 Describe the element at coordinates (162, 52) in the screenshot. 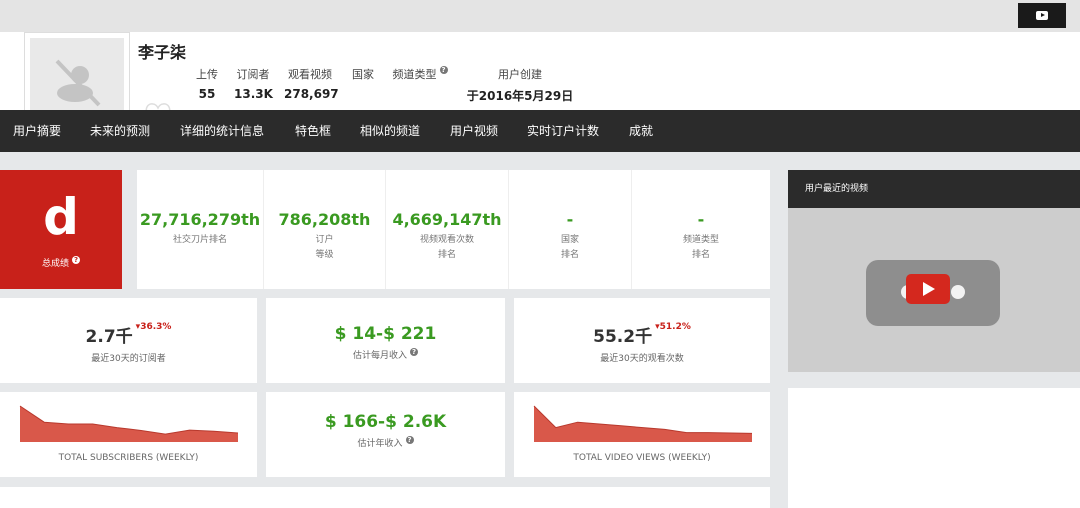

I see `channel-name: 李子柒` at that location.